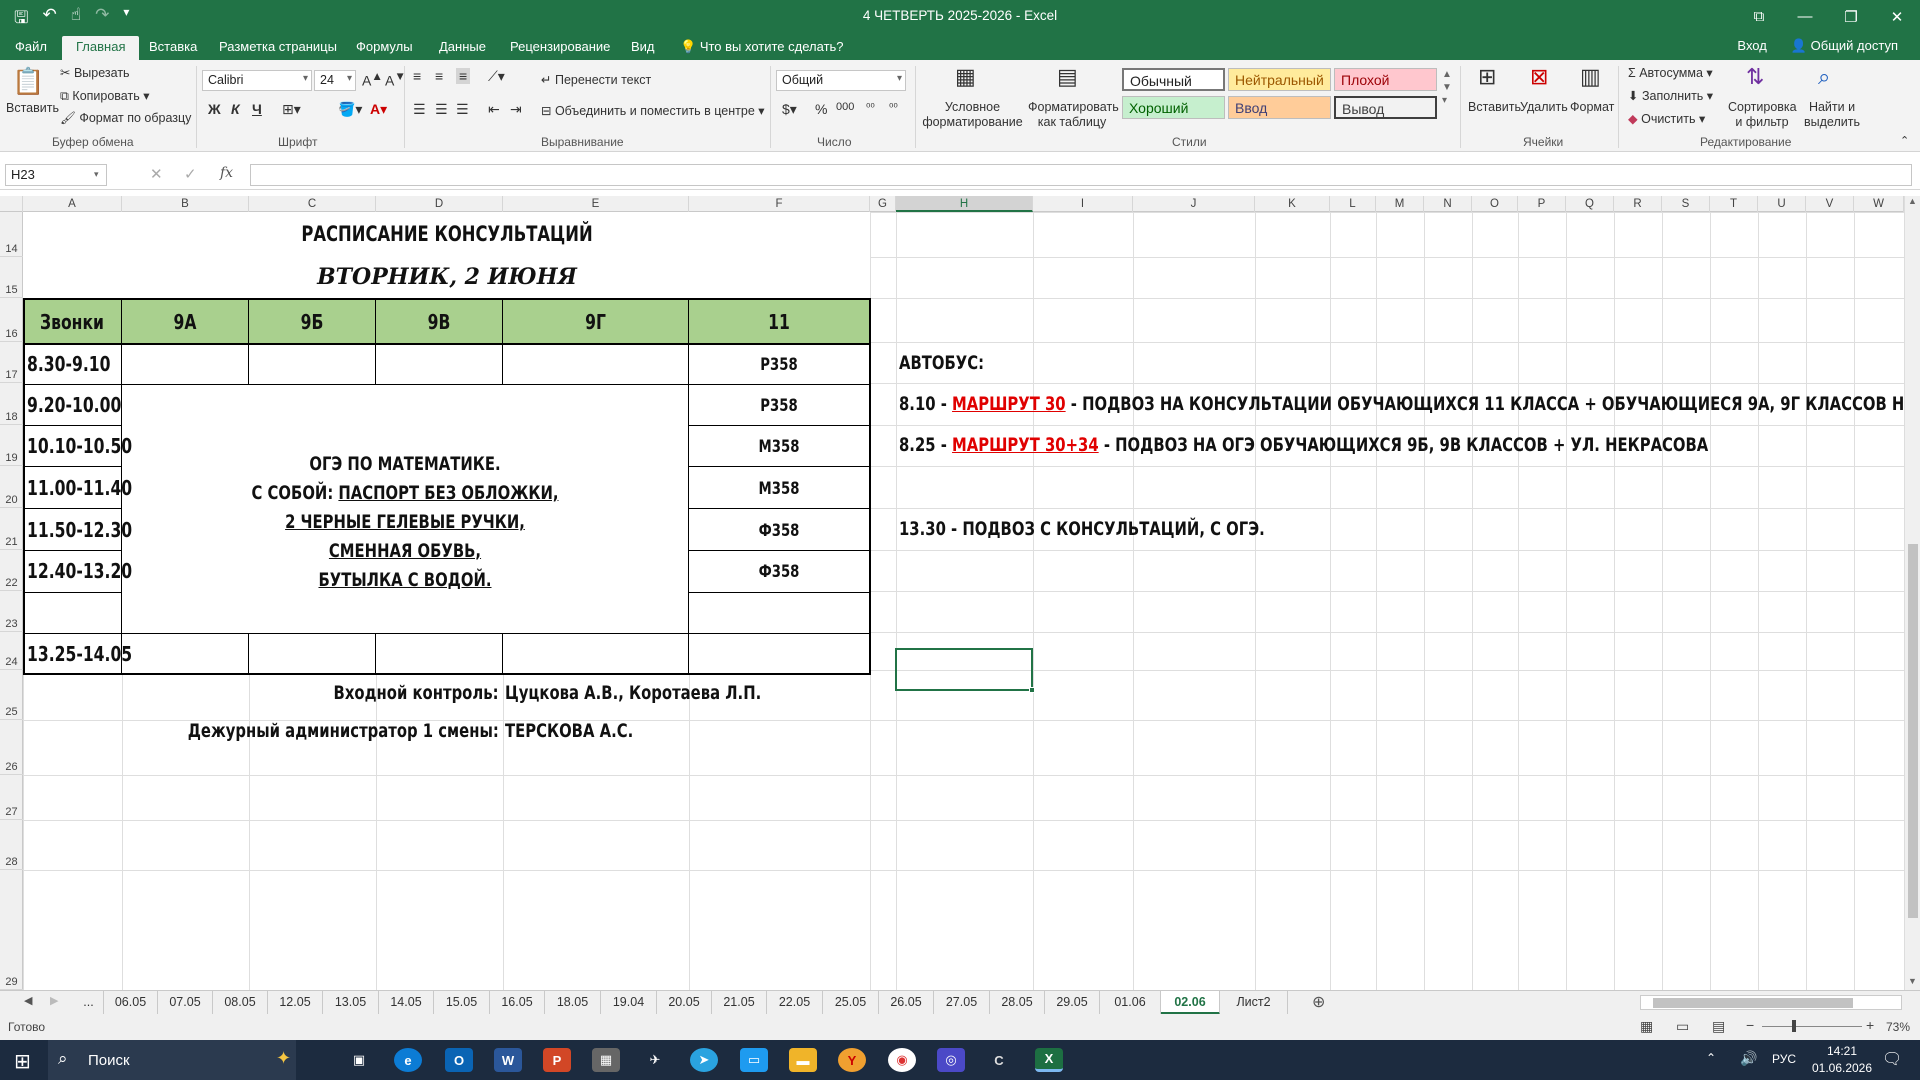 The image size is (1920, 1080). What do you see at coordinates (56, 175) in the screenshot?
I see `name-box: H23` at bounding box center [56, 175].